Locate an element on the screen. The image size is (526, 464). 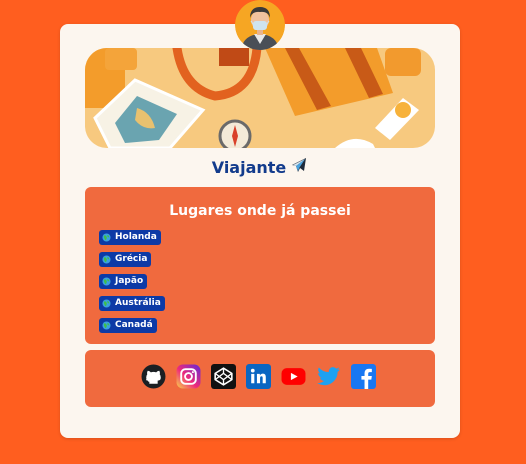
youtube-icon is located at coordinates (293, 376).